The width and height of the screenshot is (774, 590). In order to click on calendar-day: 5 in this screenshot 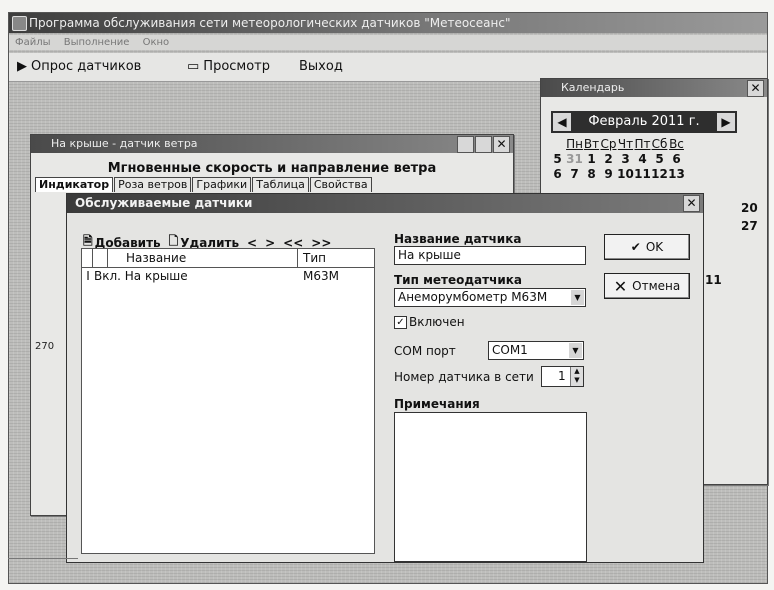, I will do `click(659, 159)`.